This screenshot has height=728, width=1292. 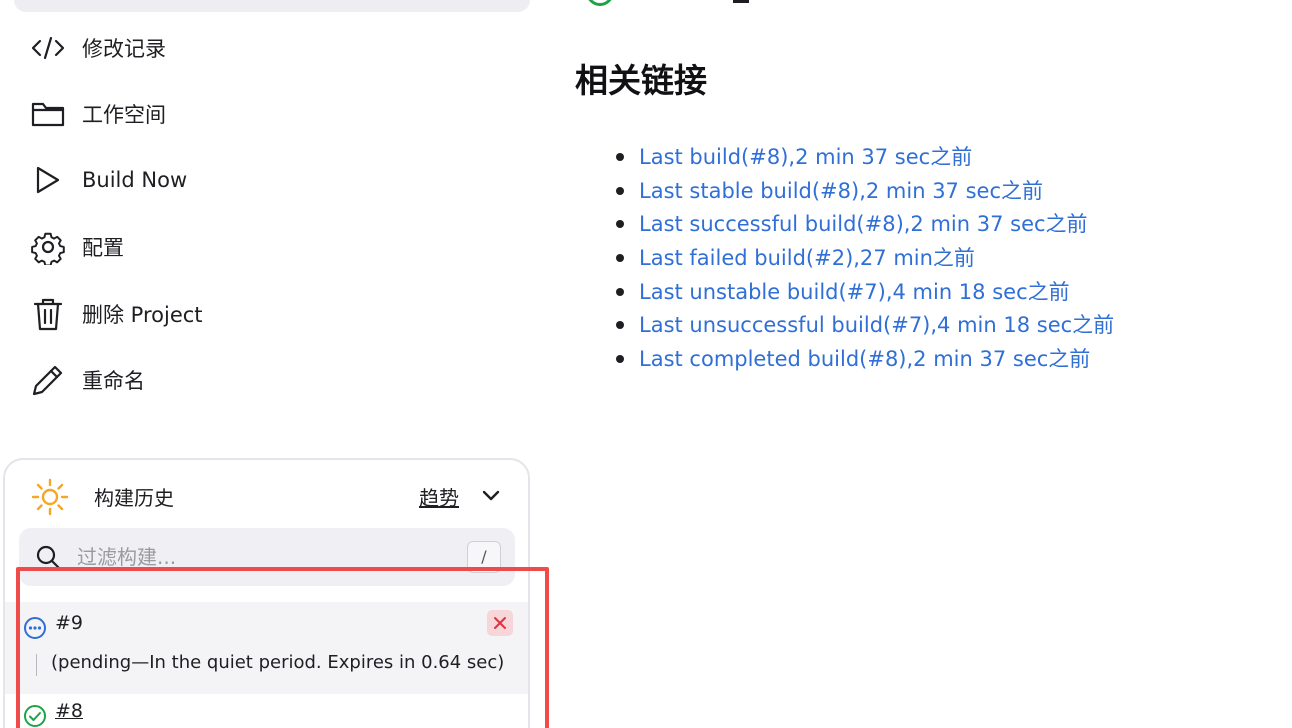 I want to click on build-history-header: 构建历史 趋势, so click(x=266, y=495).